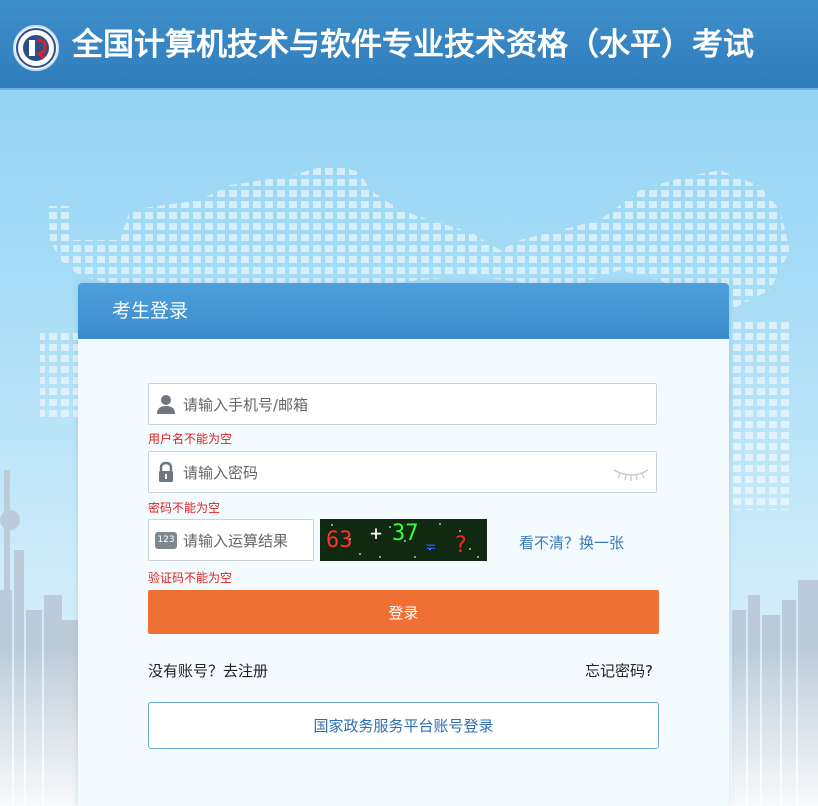 The width and height of the screenshot is (818, 806). What do you see at coordinates (431, 546) in the screenshot?
I see `captcha-char-4: =` at bounding box center [431, 546].